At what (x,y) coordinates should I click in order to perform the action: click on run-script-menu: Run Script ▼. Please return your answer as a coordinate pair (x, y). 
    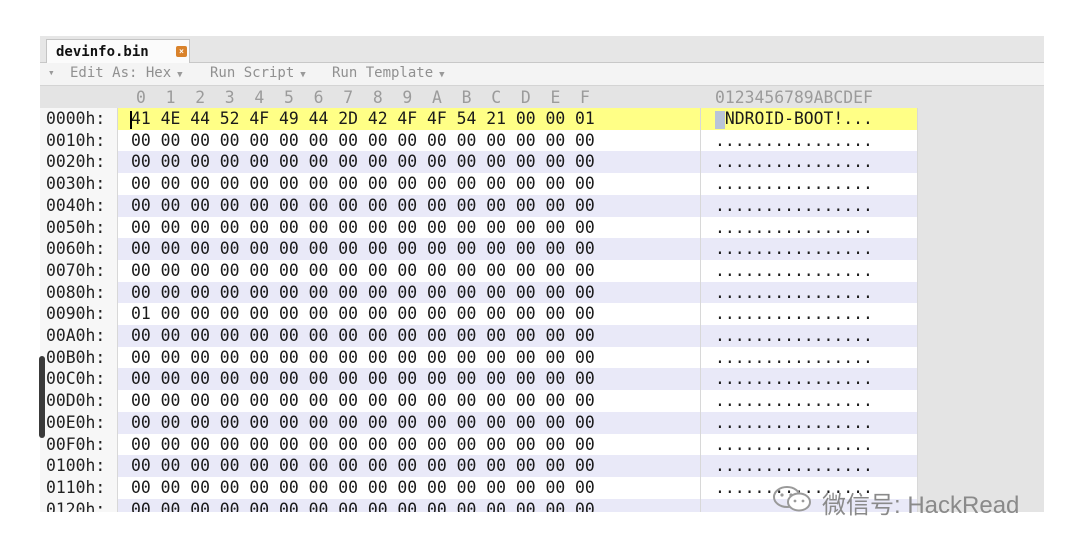
    Looking at the image, I should click on (258, 73).